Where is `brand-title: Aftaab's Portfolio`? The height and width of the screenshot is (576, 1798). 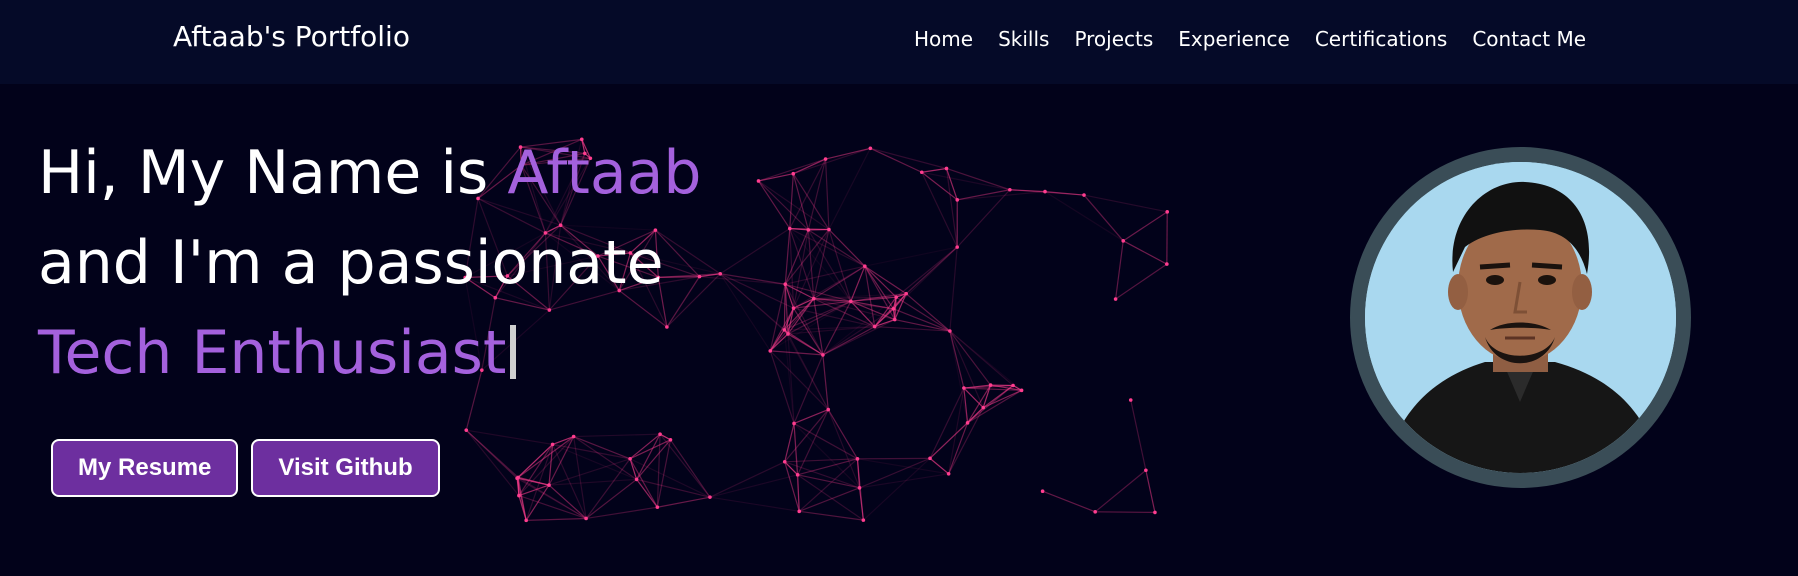 brand-title: Aftaab's Portfolio is located at coordinates (291, 36).